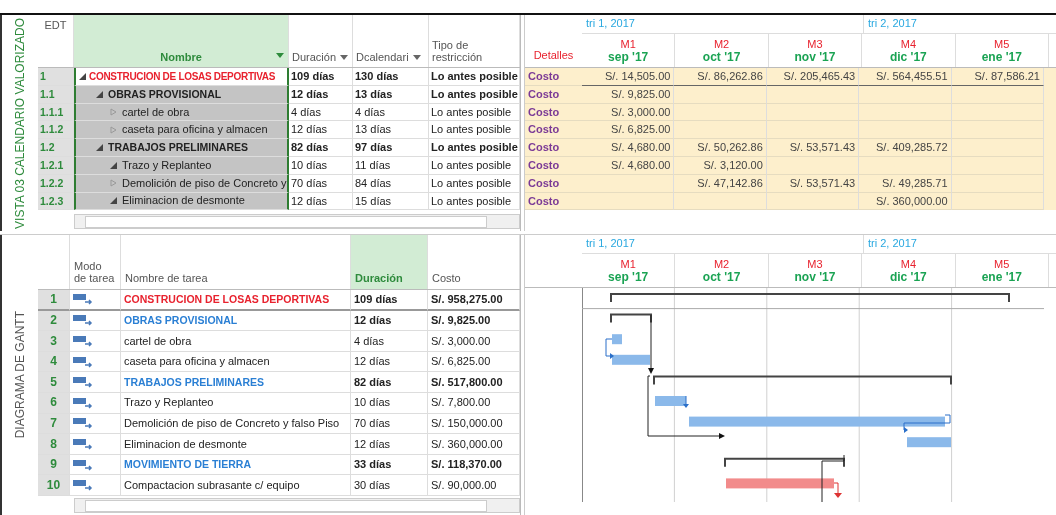  Describe the element at coordinates (720, 183) in the screenshot. I see `cost-cell: S/. 47,142.86` at that location.